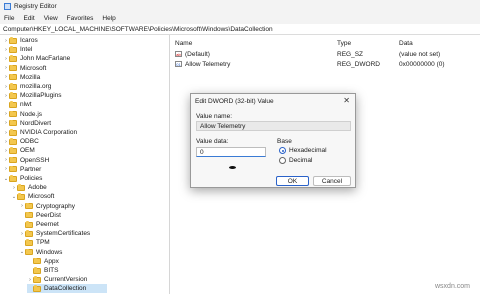 The width and height of the screenshot is (480, 294). What do you see at coordinates (22, 114) in the screenshot?
I see `tree-item: › Node.js` at bounding box center [22, 114].